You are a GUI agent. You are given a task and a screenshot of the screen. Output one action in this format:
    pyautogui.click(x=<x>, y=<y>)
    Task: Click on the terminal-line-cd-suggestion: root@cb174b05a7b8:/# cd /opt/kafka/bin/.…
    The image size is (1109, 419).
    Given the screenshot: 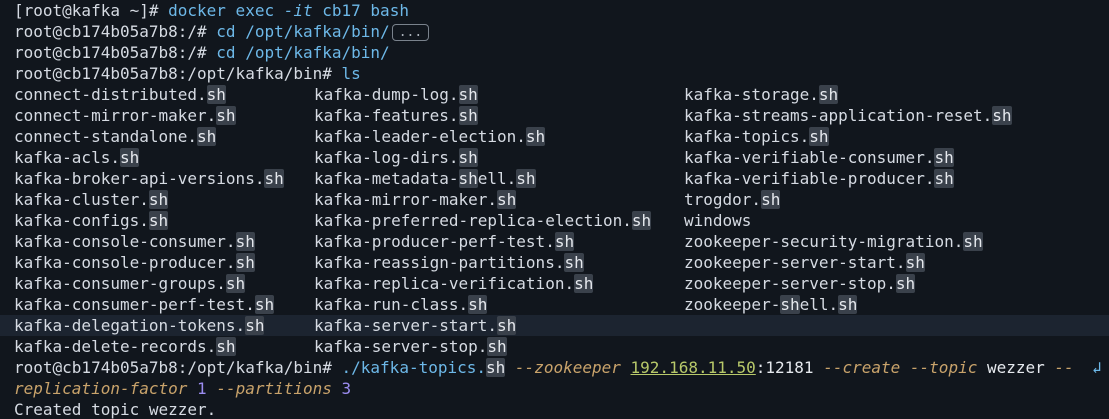 What is the action you would take?
    pyautogui.click(x=222, y=31)
    